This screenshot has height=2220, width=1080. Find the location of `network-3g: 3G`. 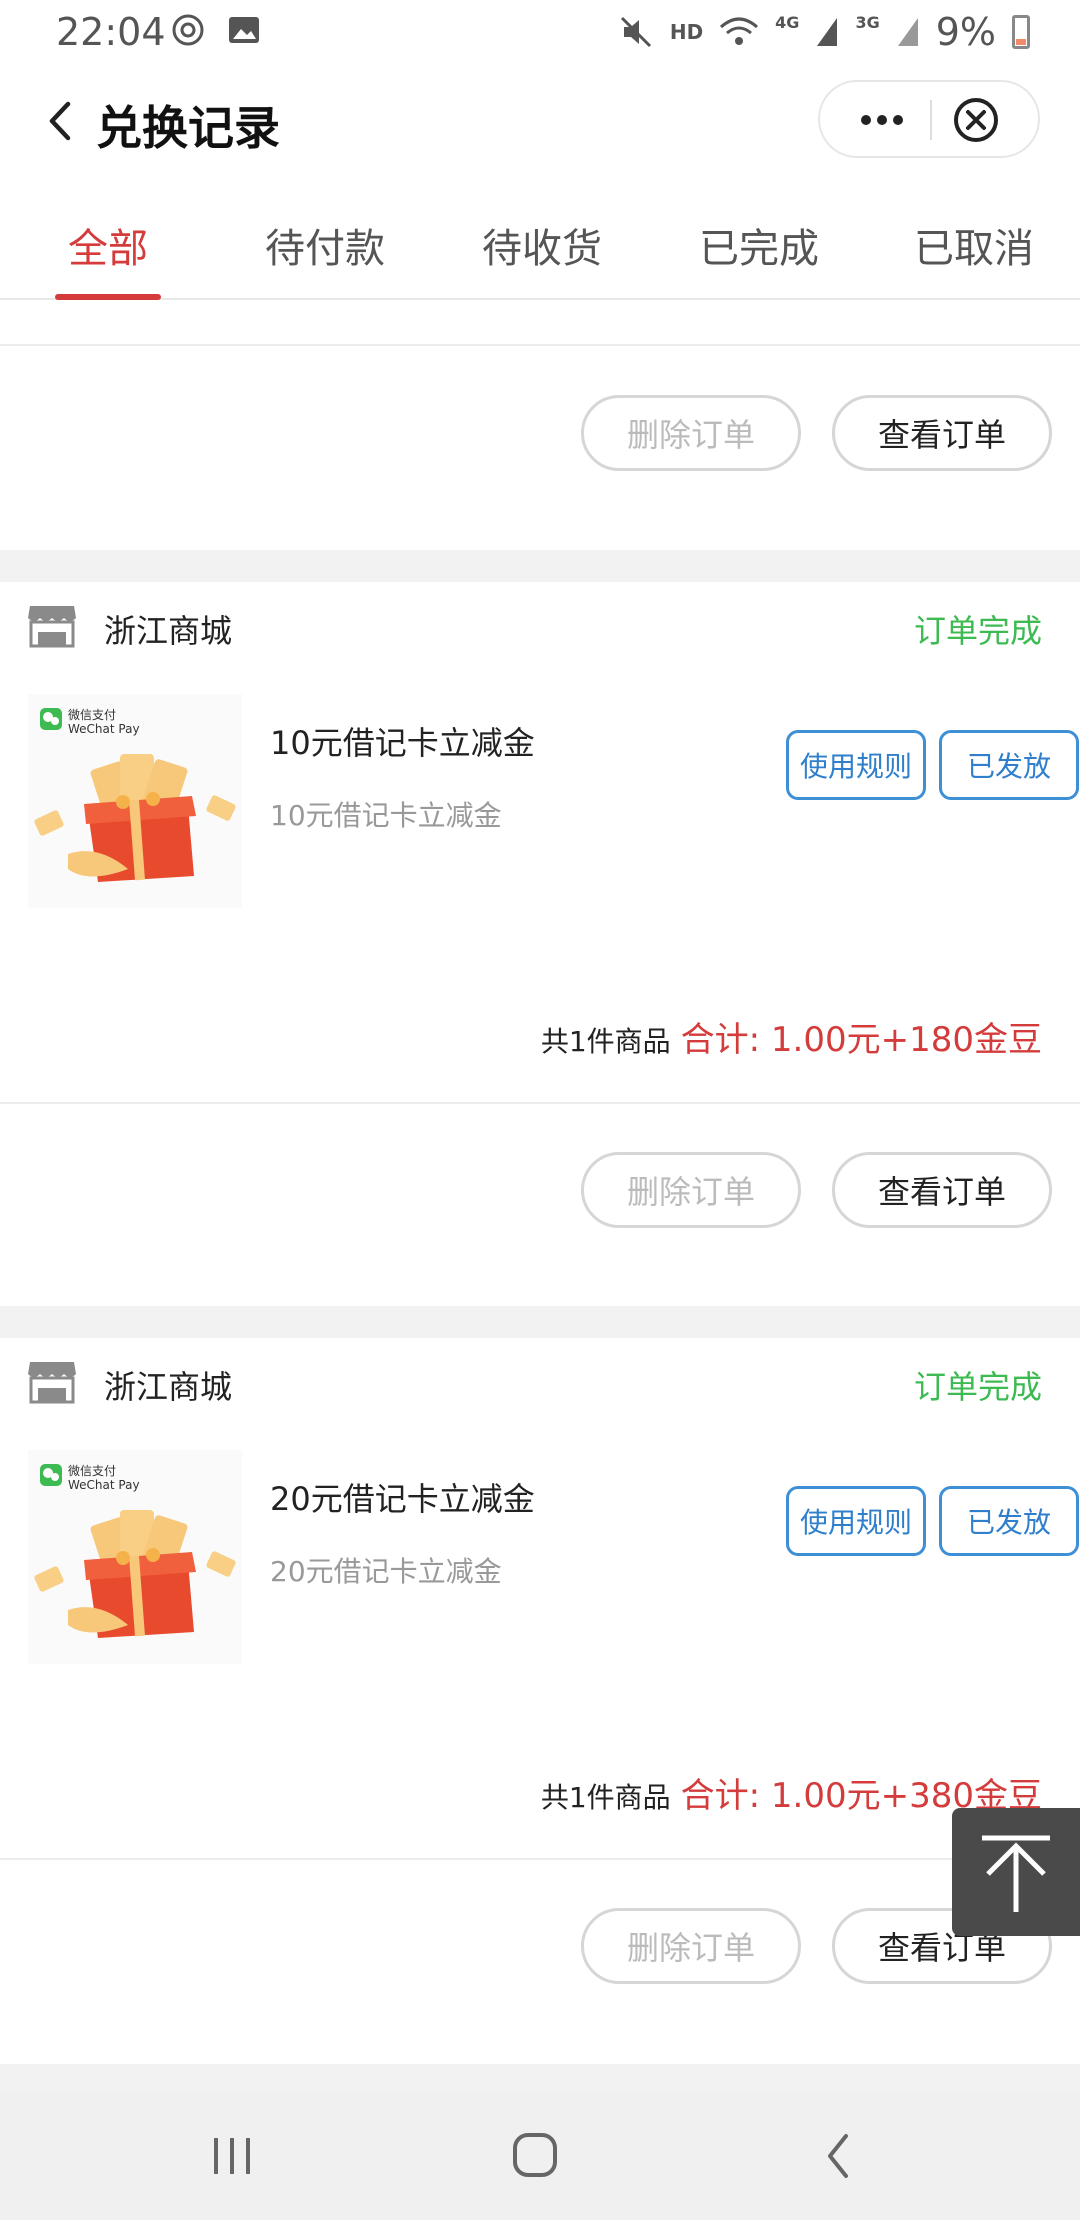

network-3g: 3G is located at coordinates (867, 22).